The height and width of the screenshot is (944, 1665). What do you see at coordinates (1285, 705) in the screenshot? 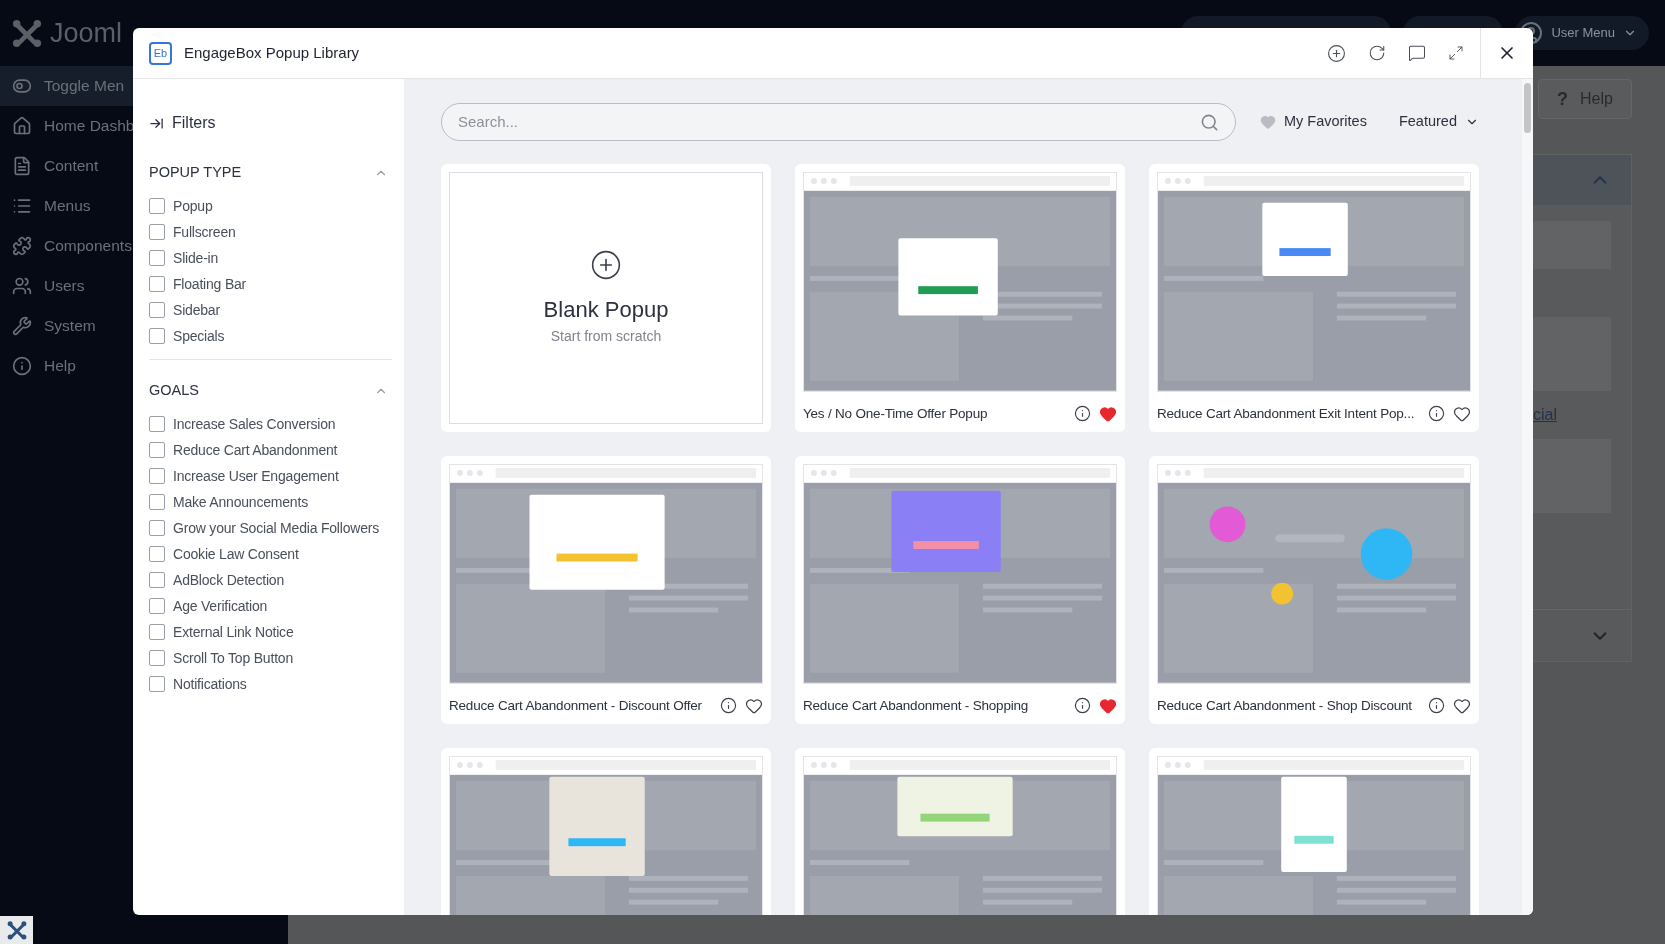
I see `card-title: Reduce Cart Abandonment - Shop Discount` at bounding box center [1285, 705].